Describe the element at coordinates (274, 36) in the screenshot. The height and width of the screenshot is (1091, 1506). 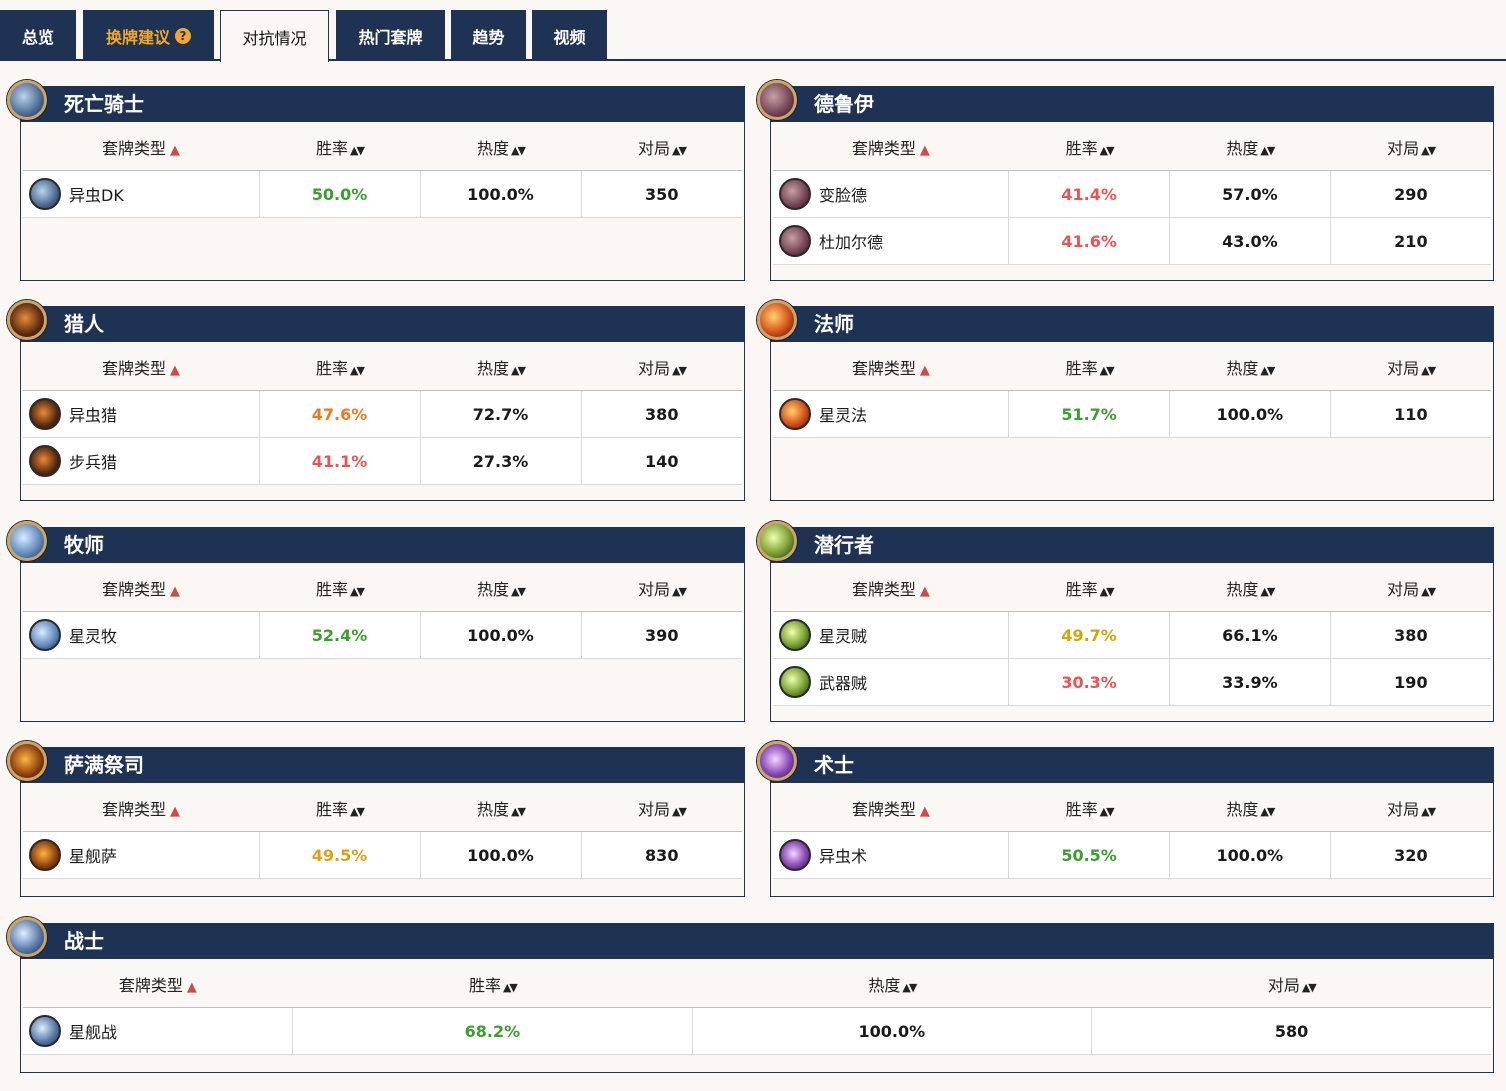
I see `tab-matchups: 对抗情况` at that location.